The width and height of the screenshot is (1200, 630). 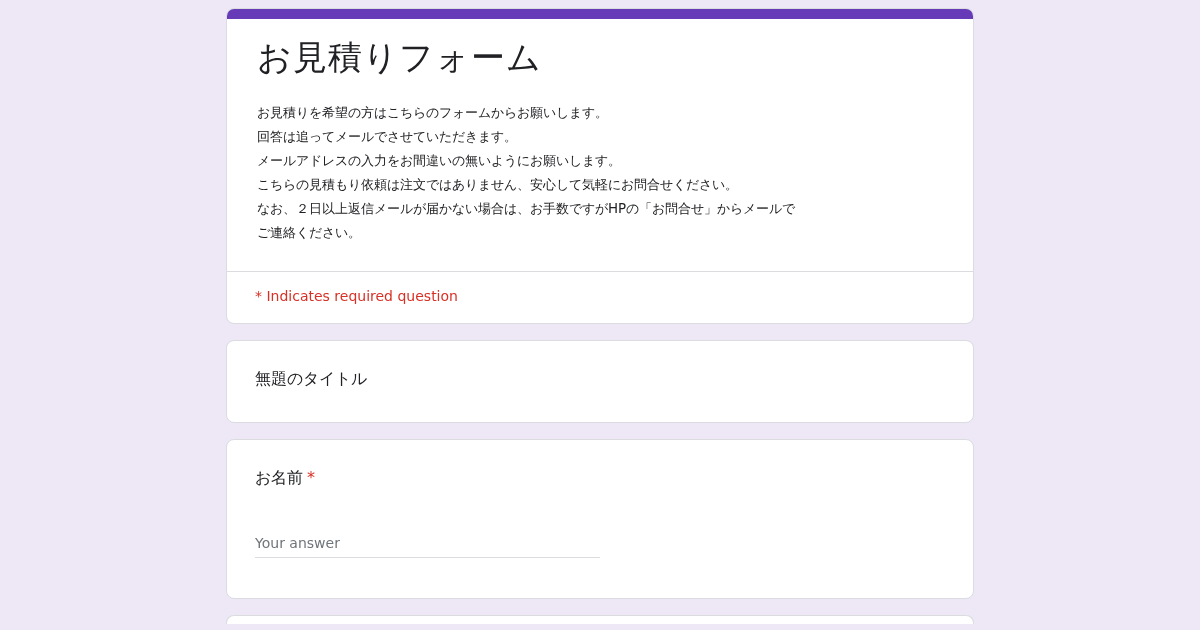 What do you see at coordinates (427, 543) in the screenshot?
I see `answer-field: Your answer` at bounding box center [427, 543].